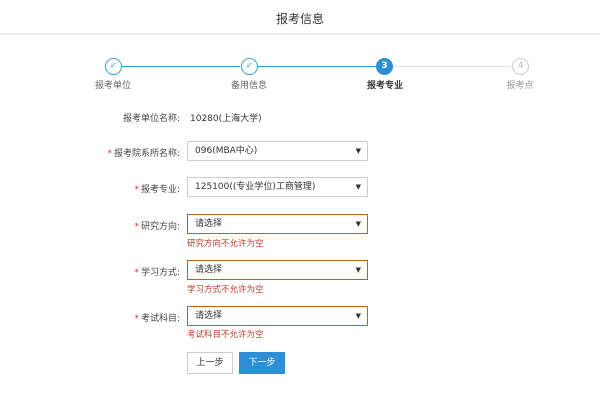 This screenshot has height=398, width=600. I want to click on direction-error: 研究方向不允许为空, so click(225, 244).